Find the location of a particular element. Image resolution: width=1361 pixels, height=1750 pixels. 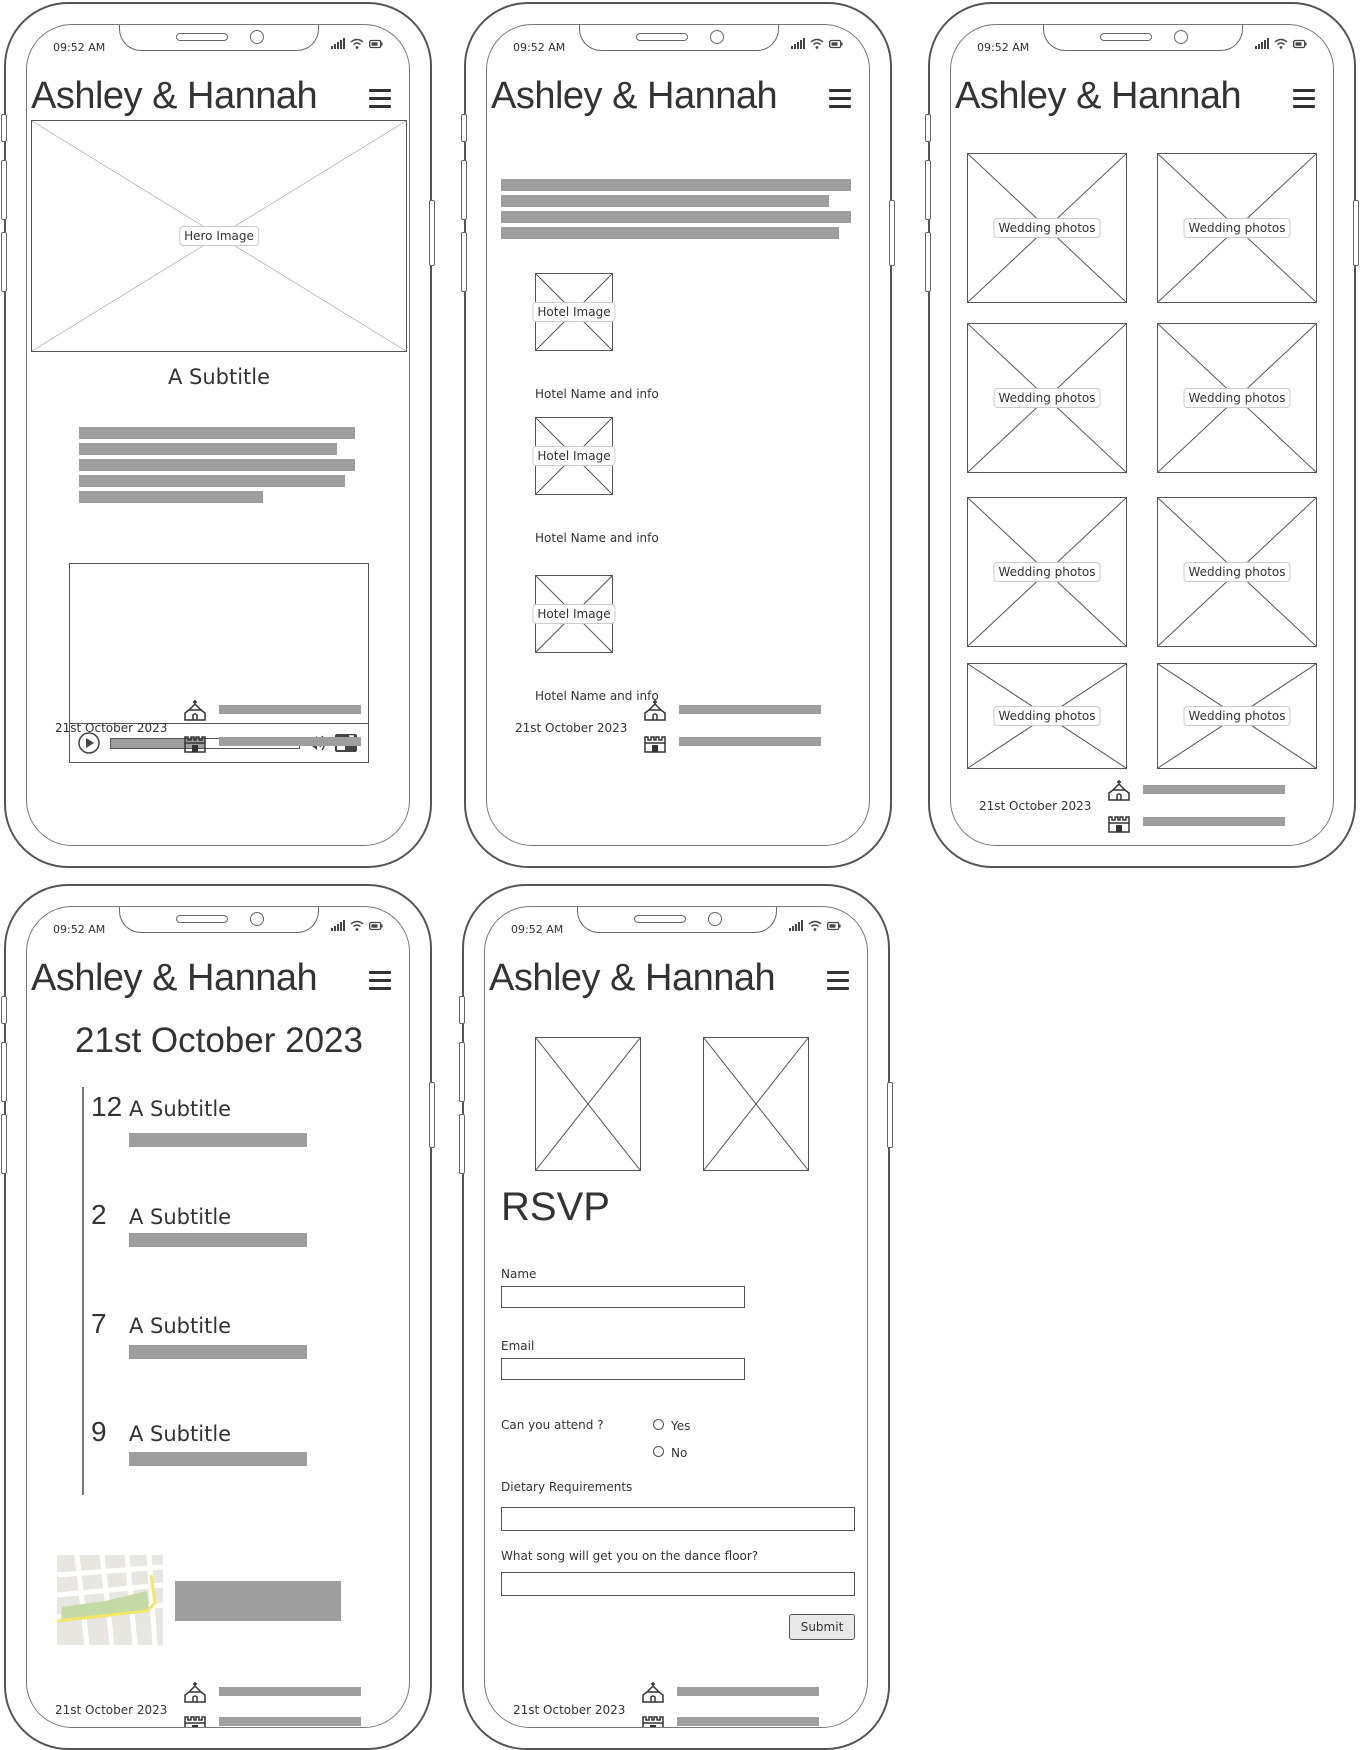

song-input is located at coordinates (678, 1584).